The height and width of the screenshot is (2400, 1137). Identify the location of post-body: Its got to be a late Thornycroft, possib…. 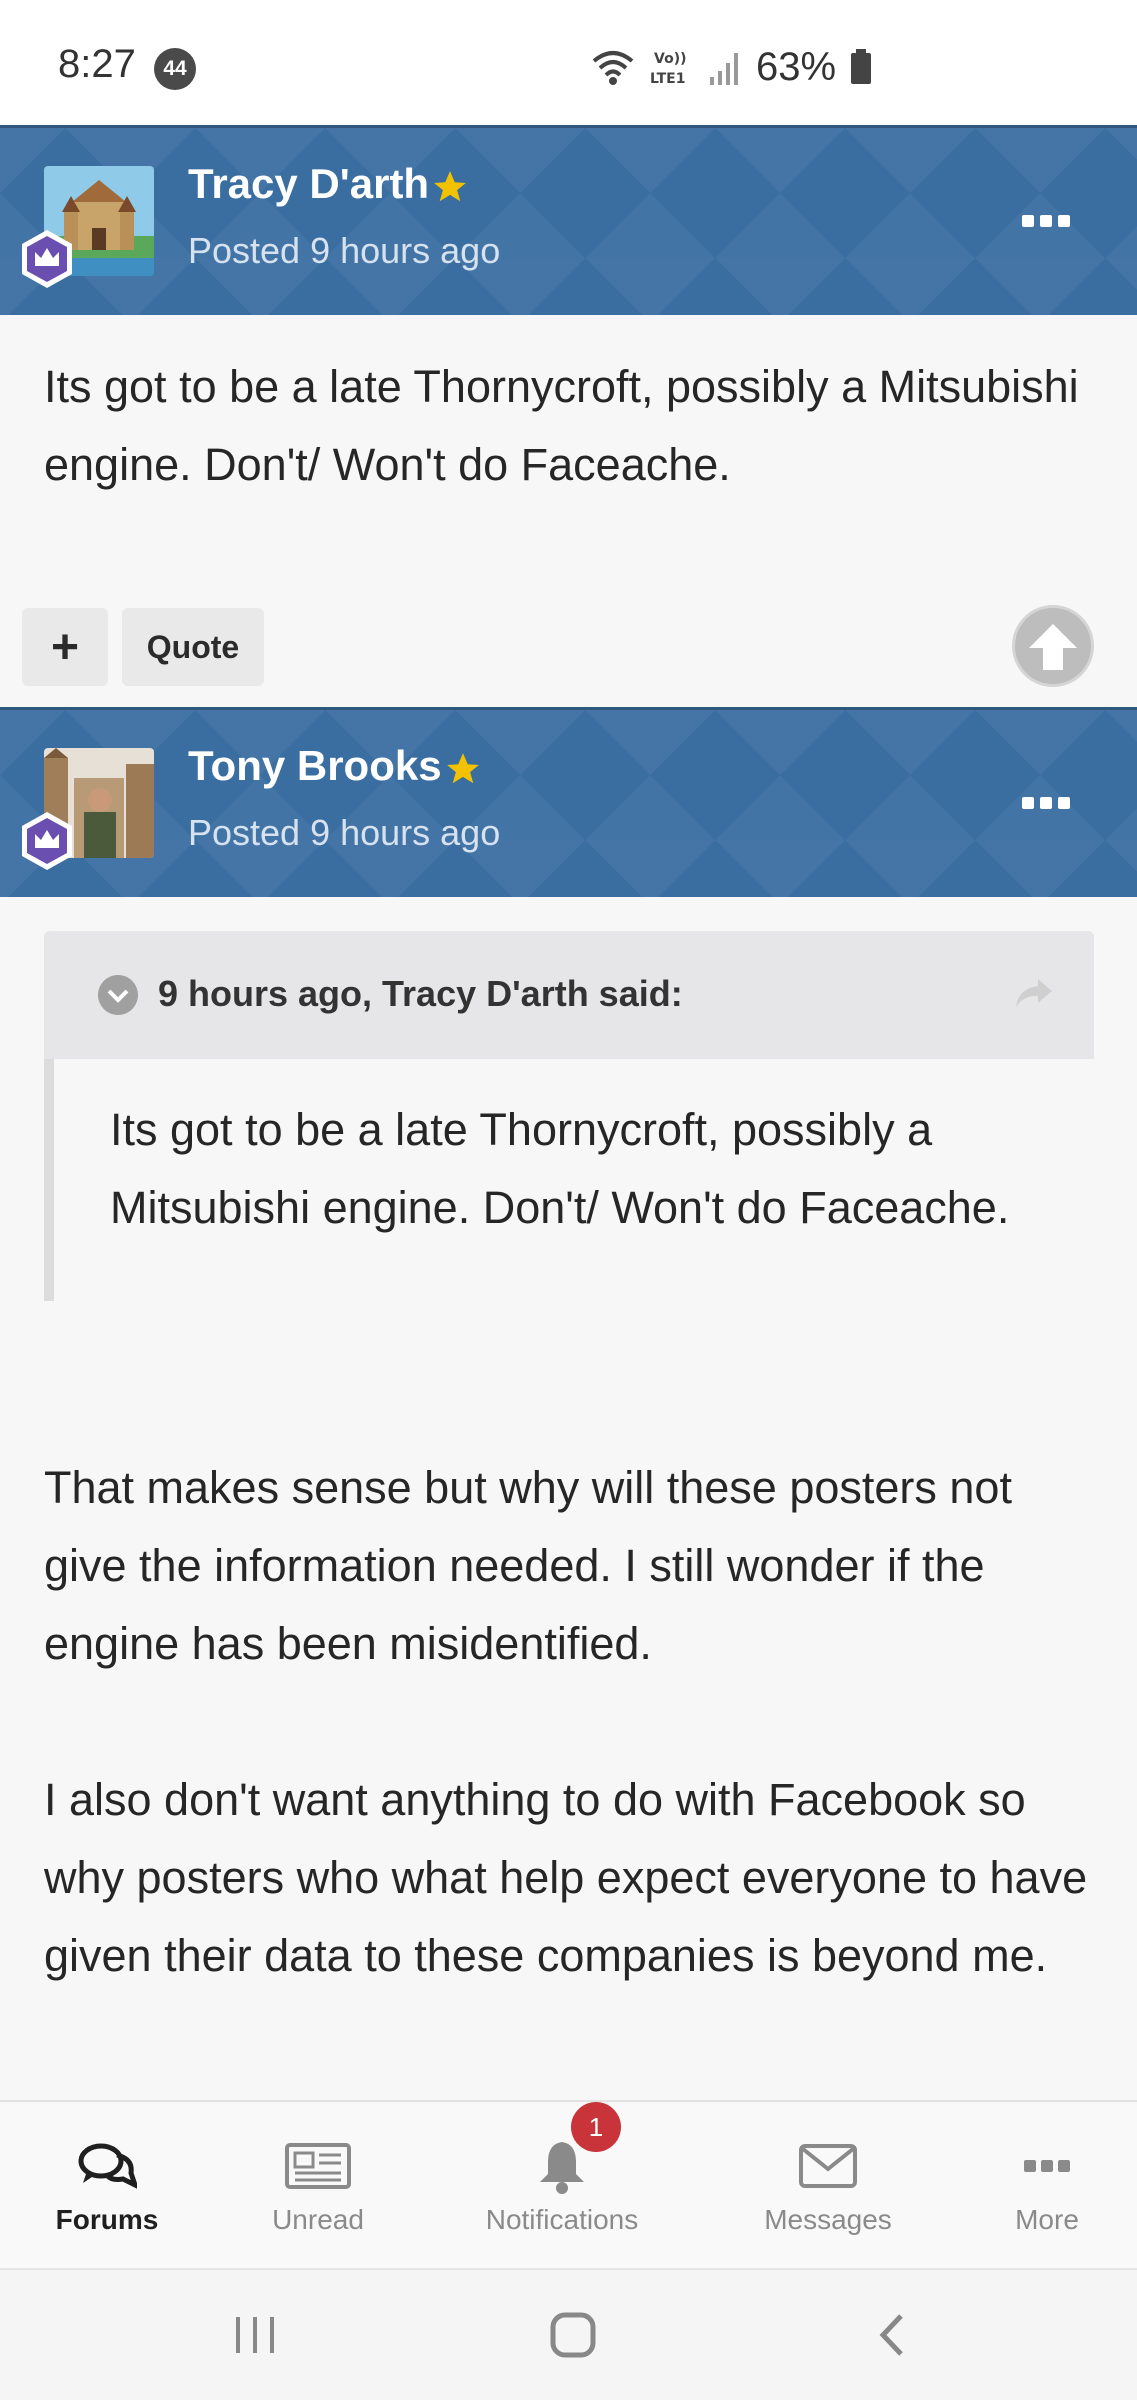
(561, 425).